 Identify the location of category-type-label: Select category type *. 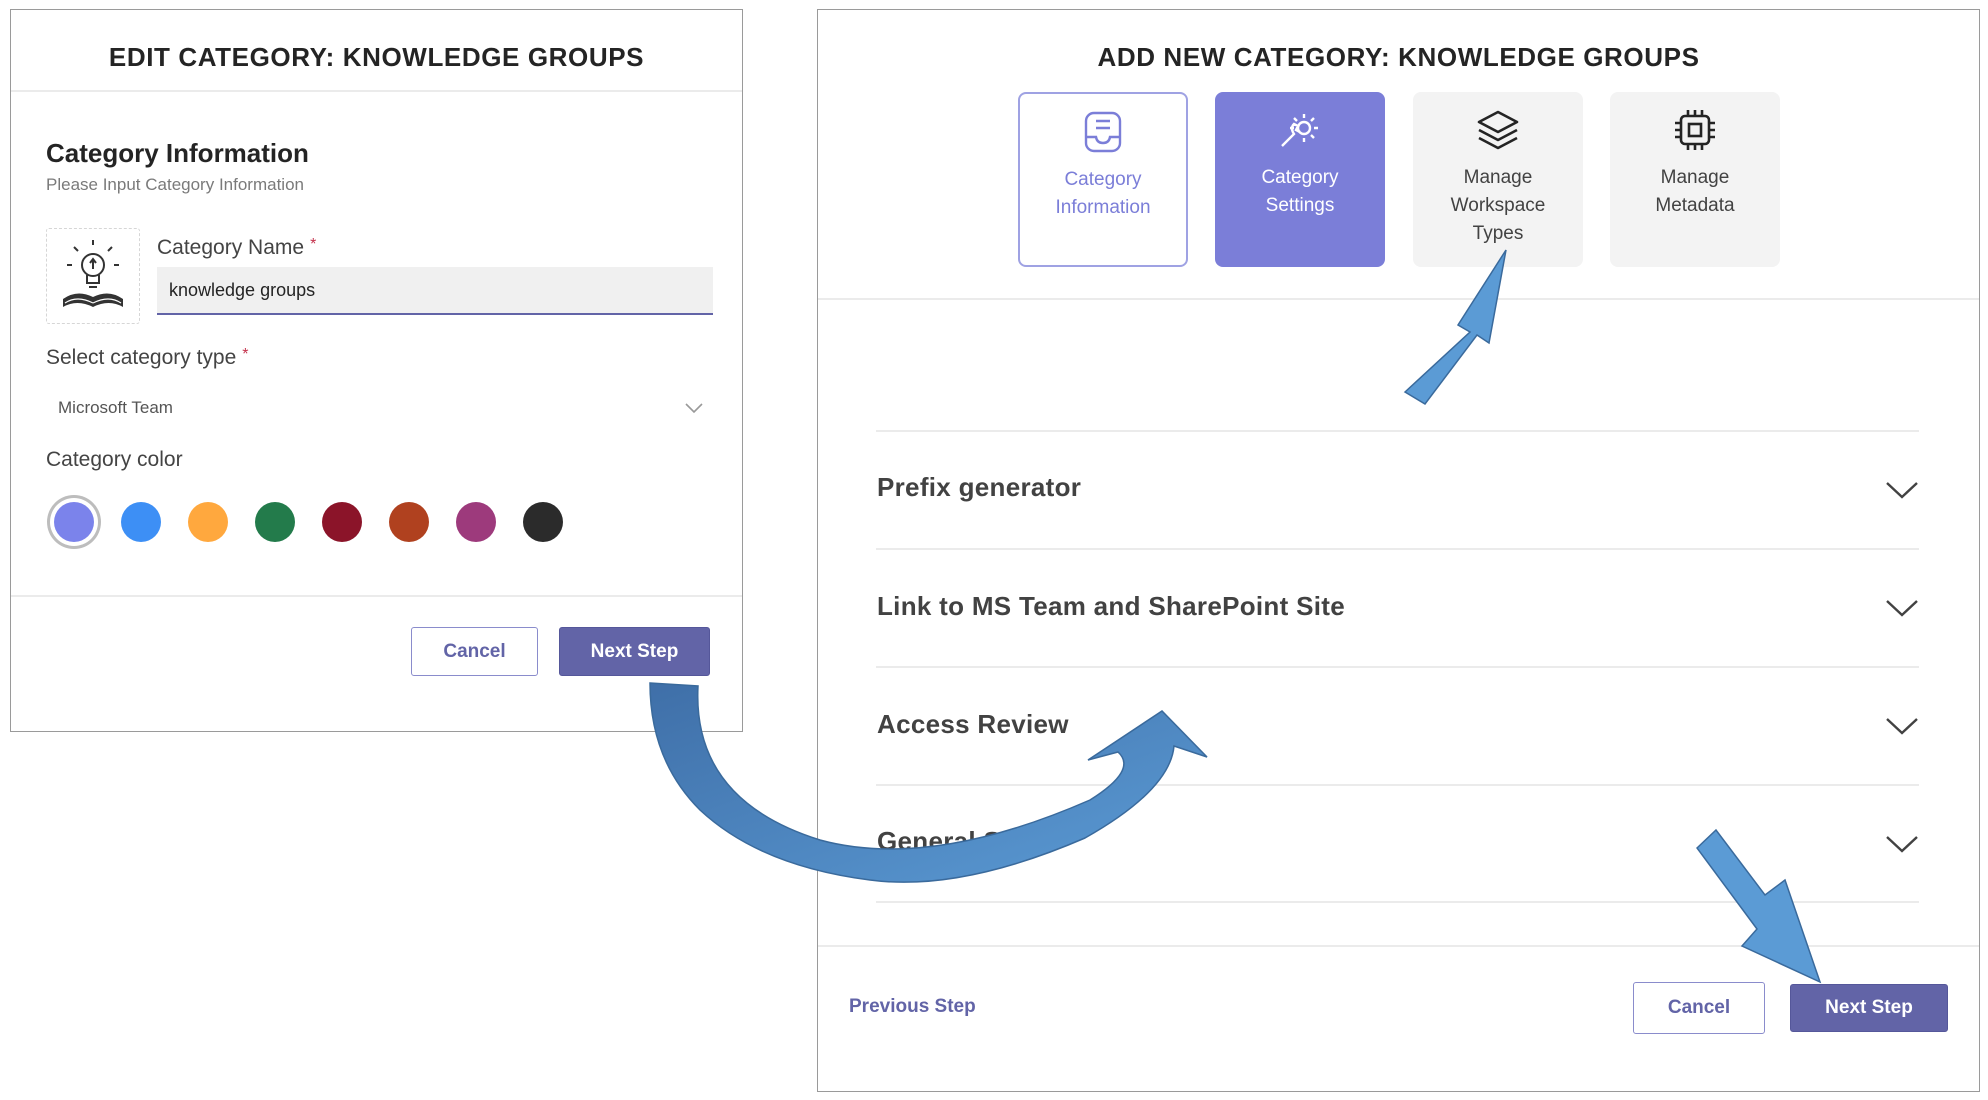
(147, 357).